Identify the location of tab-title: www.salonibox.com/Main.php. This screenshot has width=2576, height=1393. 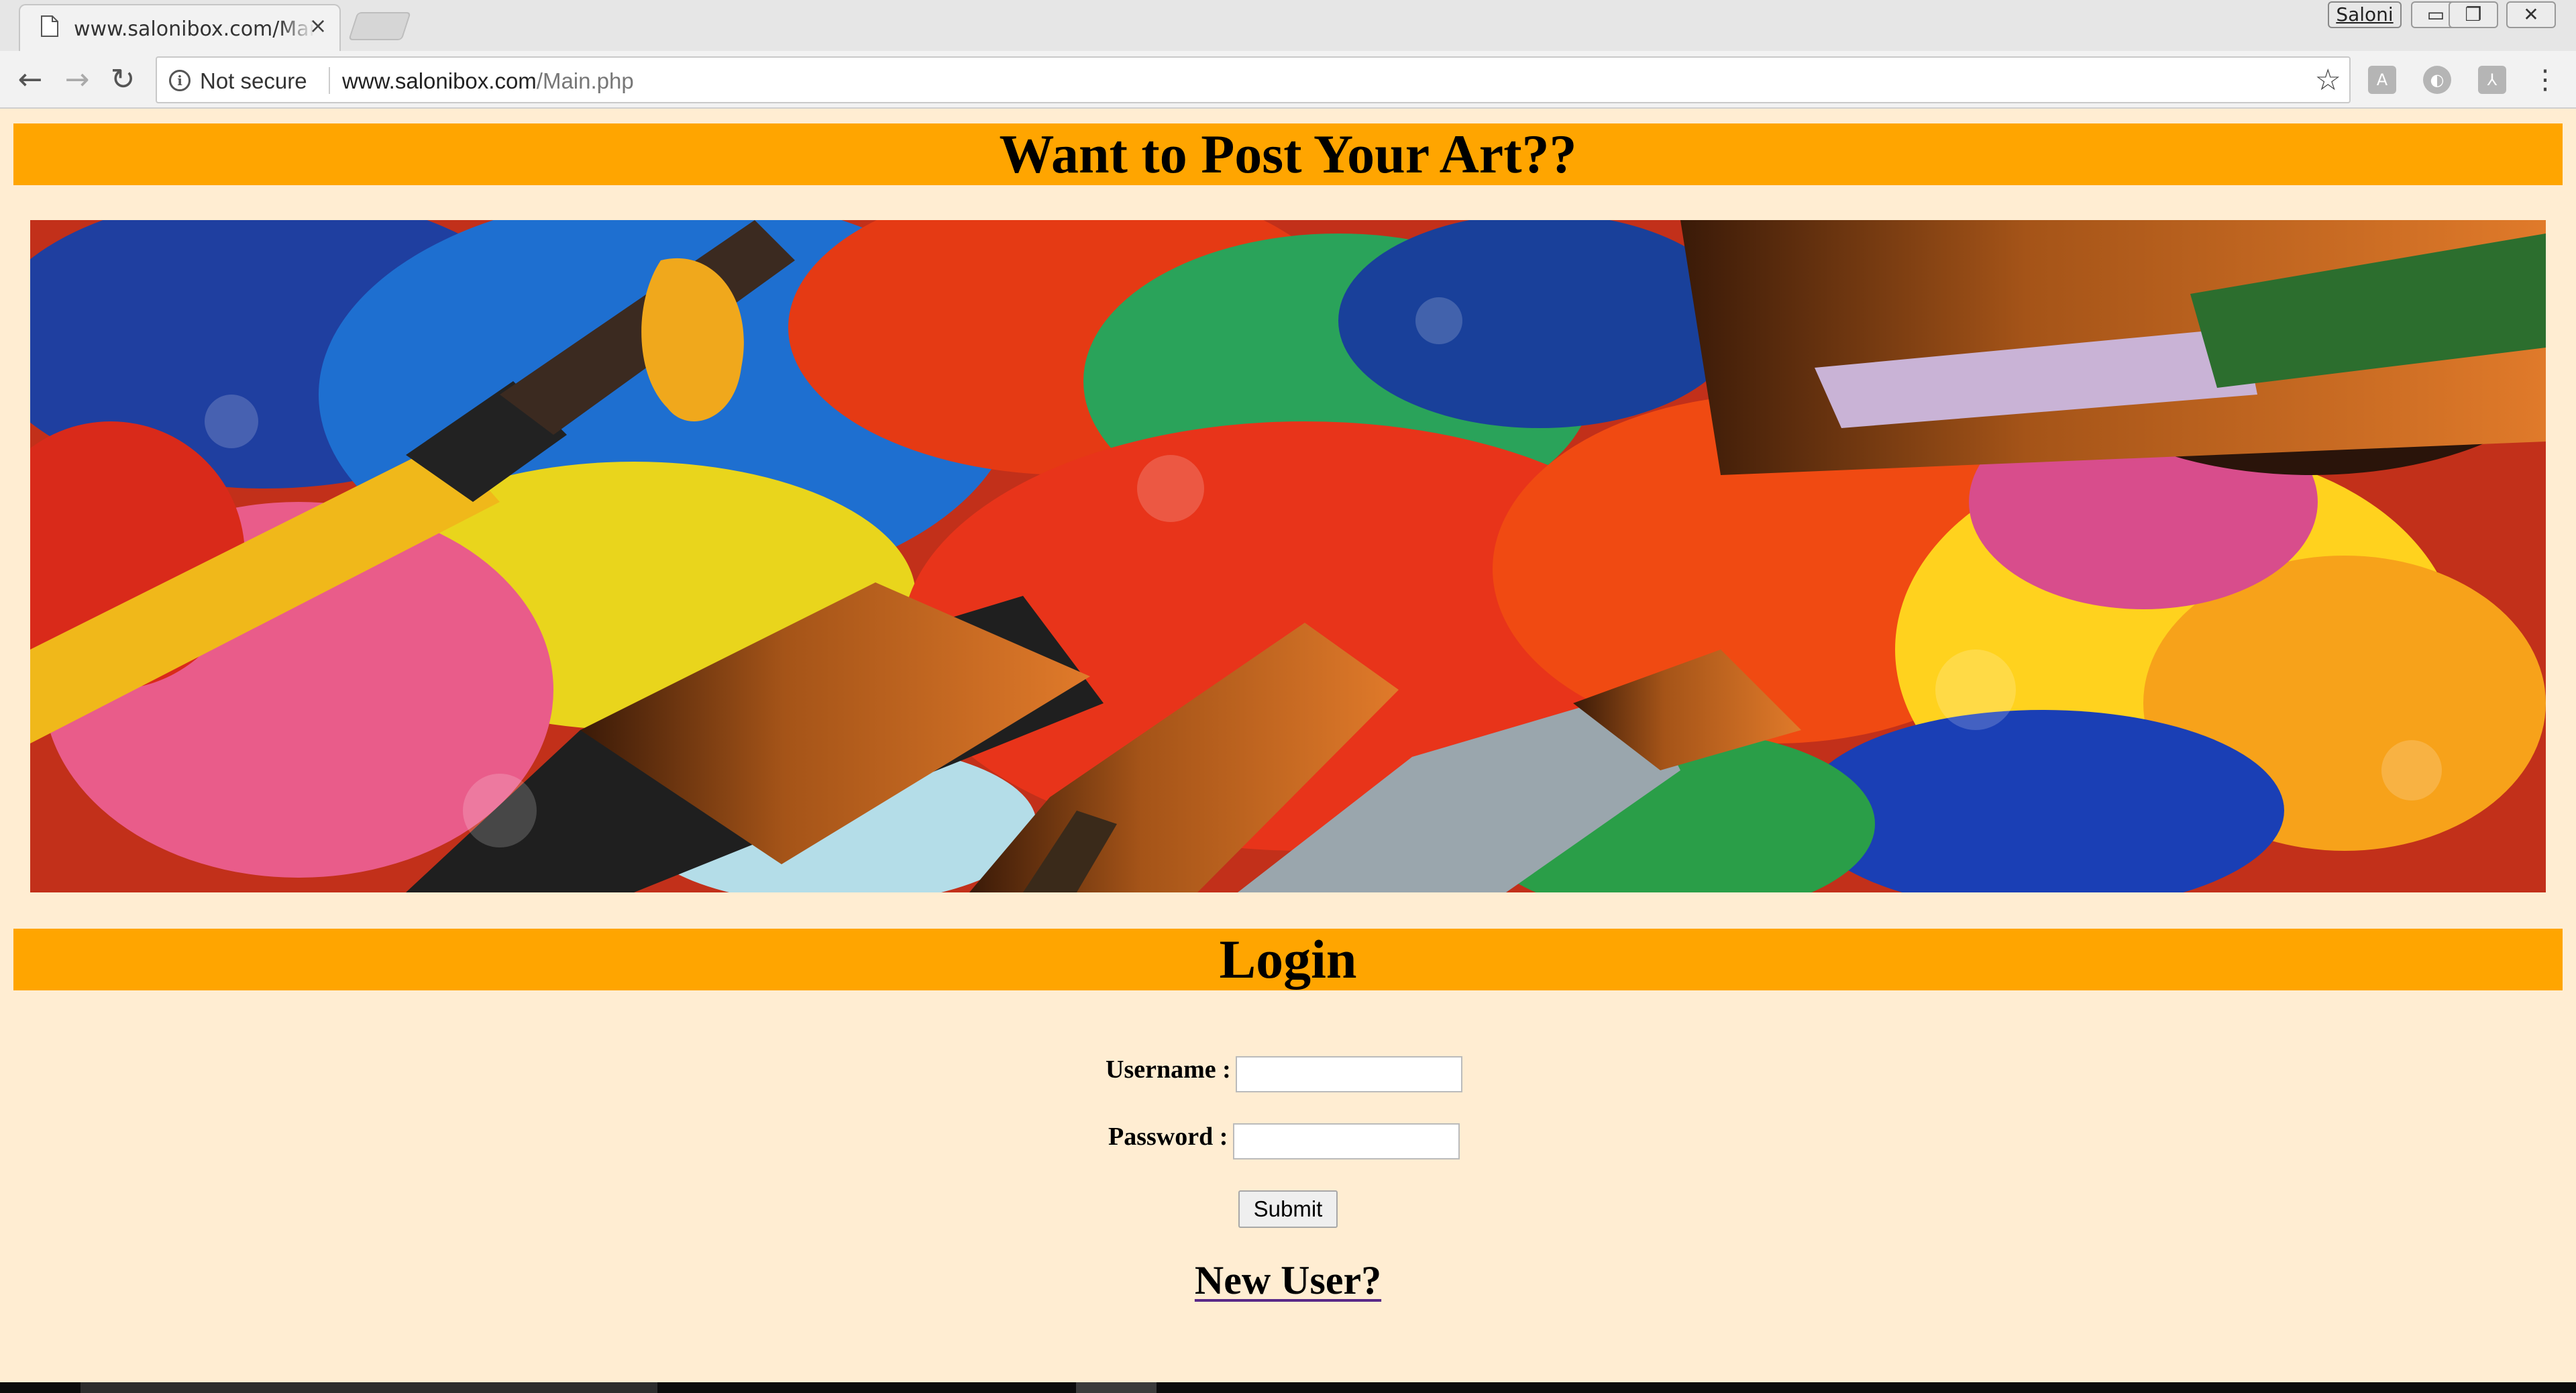
(194, 29).